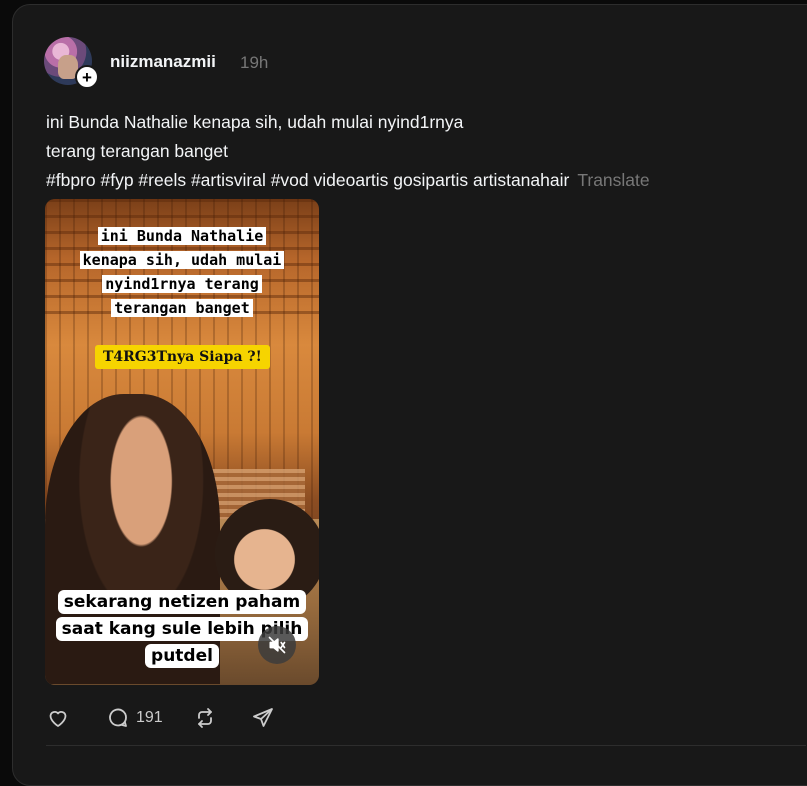 This screenshot has height=786, width=807. Describe the element at coordinates (163, 62) in the screenshot. I see `username: niizmanazmii` at that location.